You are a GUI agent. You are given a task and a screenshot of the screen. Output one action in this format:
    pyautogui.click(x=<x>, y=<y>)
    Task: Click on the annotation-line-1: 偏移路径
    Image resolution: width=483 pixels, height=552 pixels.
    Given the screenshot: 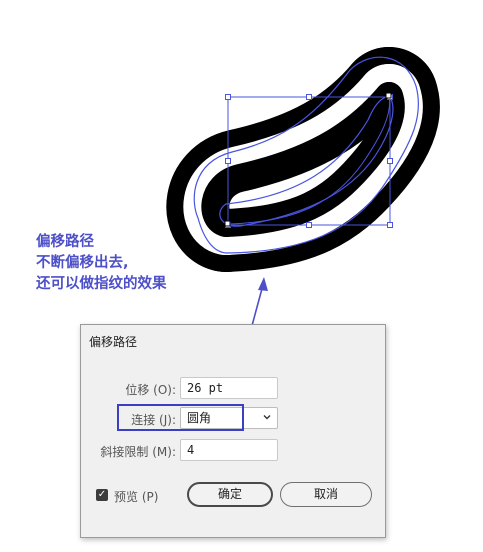 What is the action you would take?
    pyautogui.click(x=65, y=242)
    